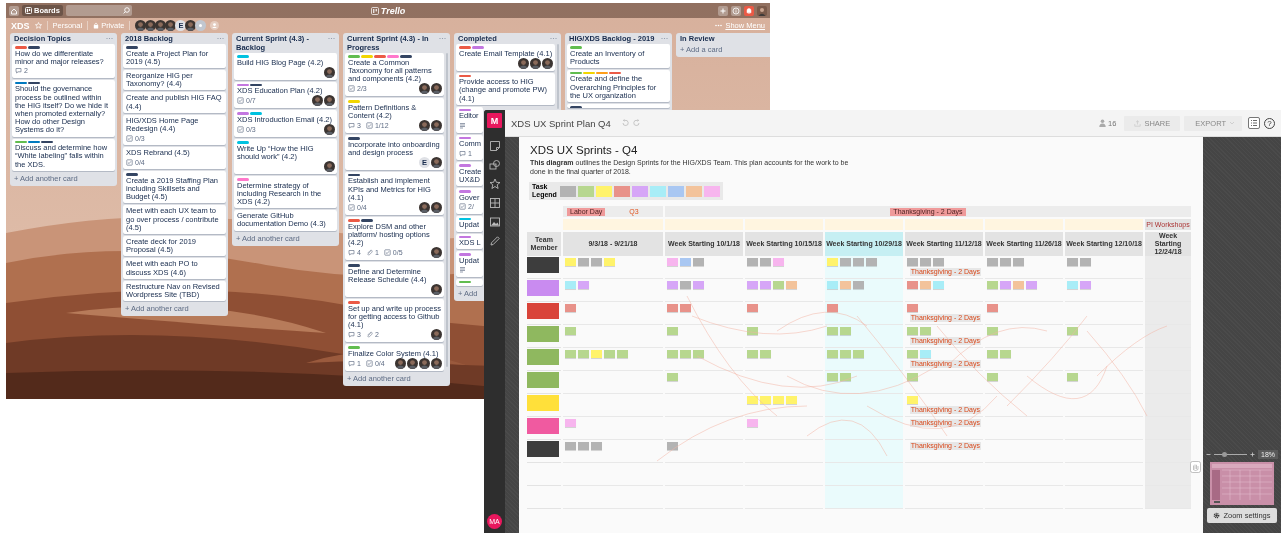 The width and height of the screenshot is (1281, 533). I want to click on undo-icon, so click(624, 123).